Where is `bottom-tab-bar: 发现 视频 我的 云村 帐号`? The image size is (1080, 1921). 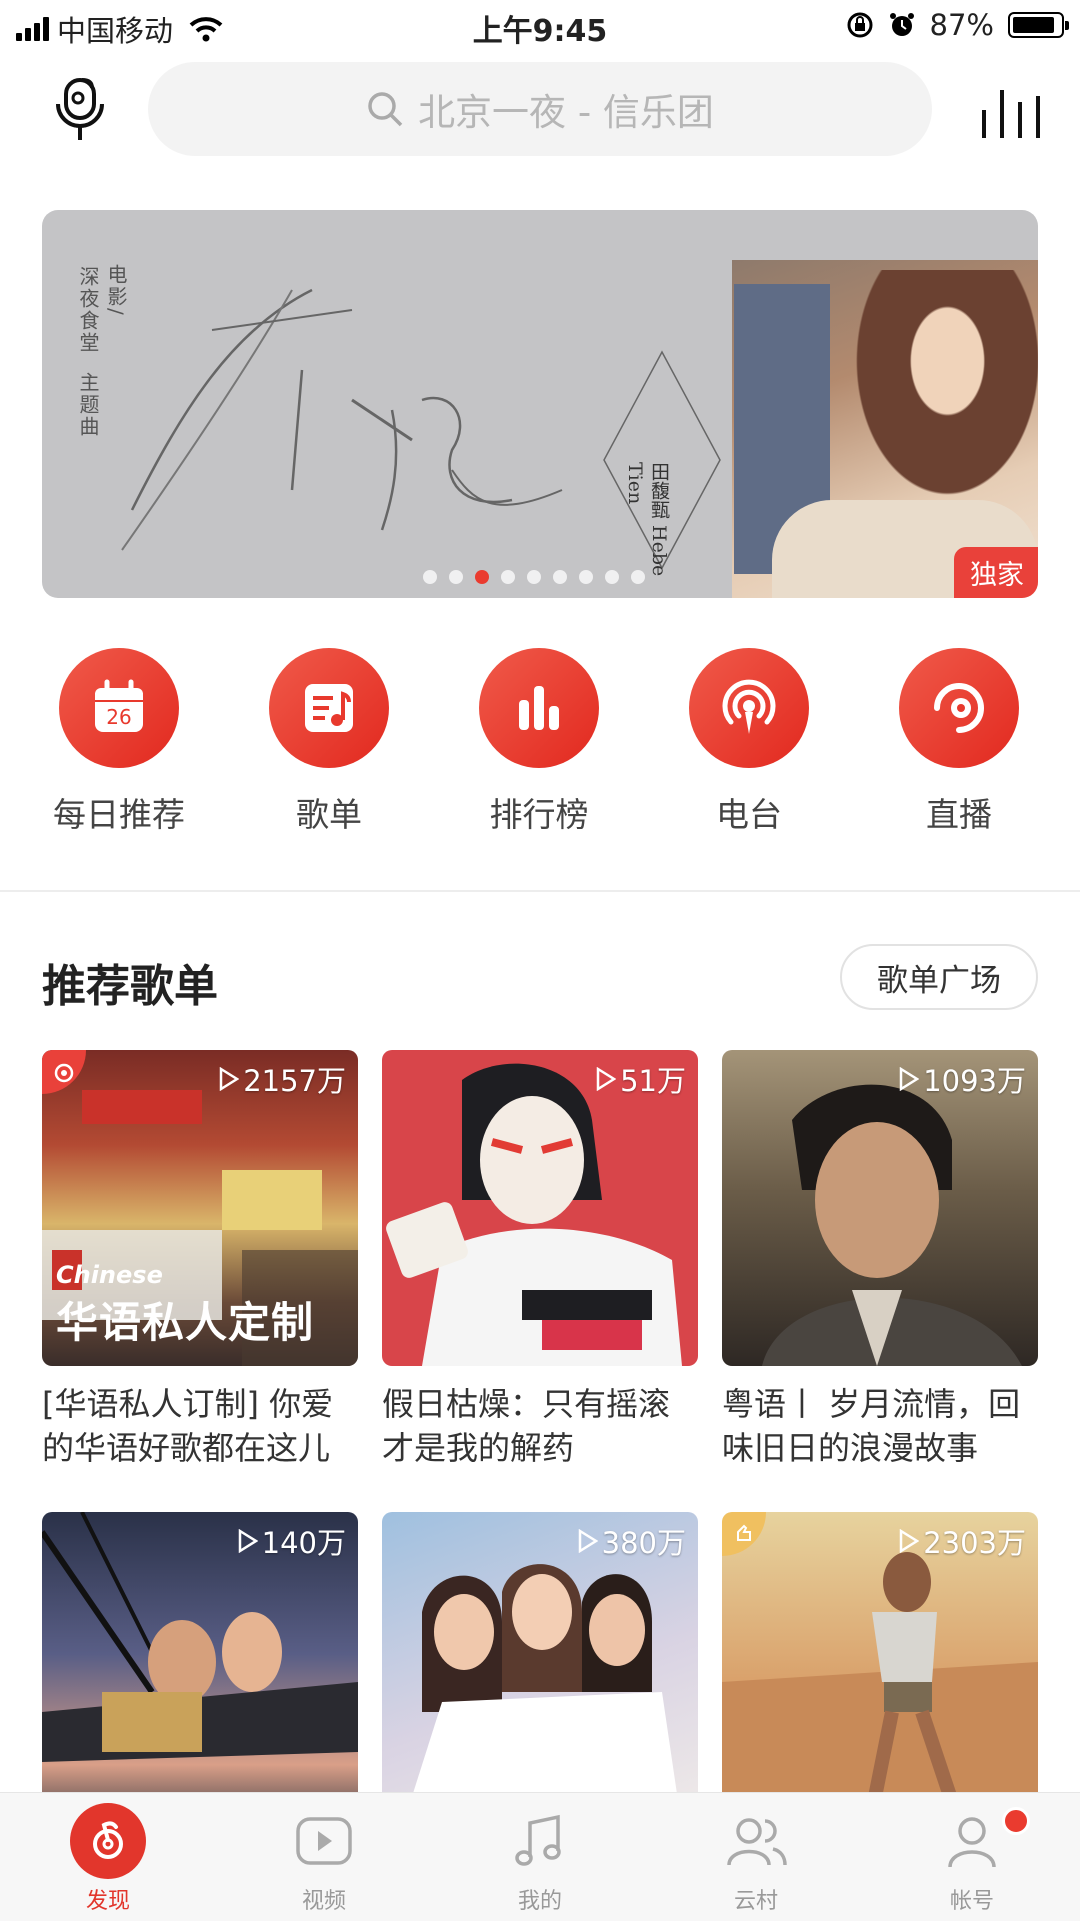 bottom-tab-bar: 发现 视频 我的 云村 帐号 is located at coordinates (540, 1856).